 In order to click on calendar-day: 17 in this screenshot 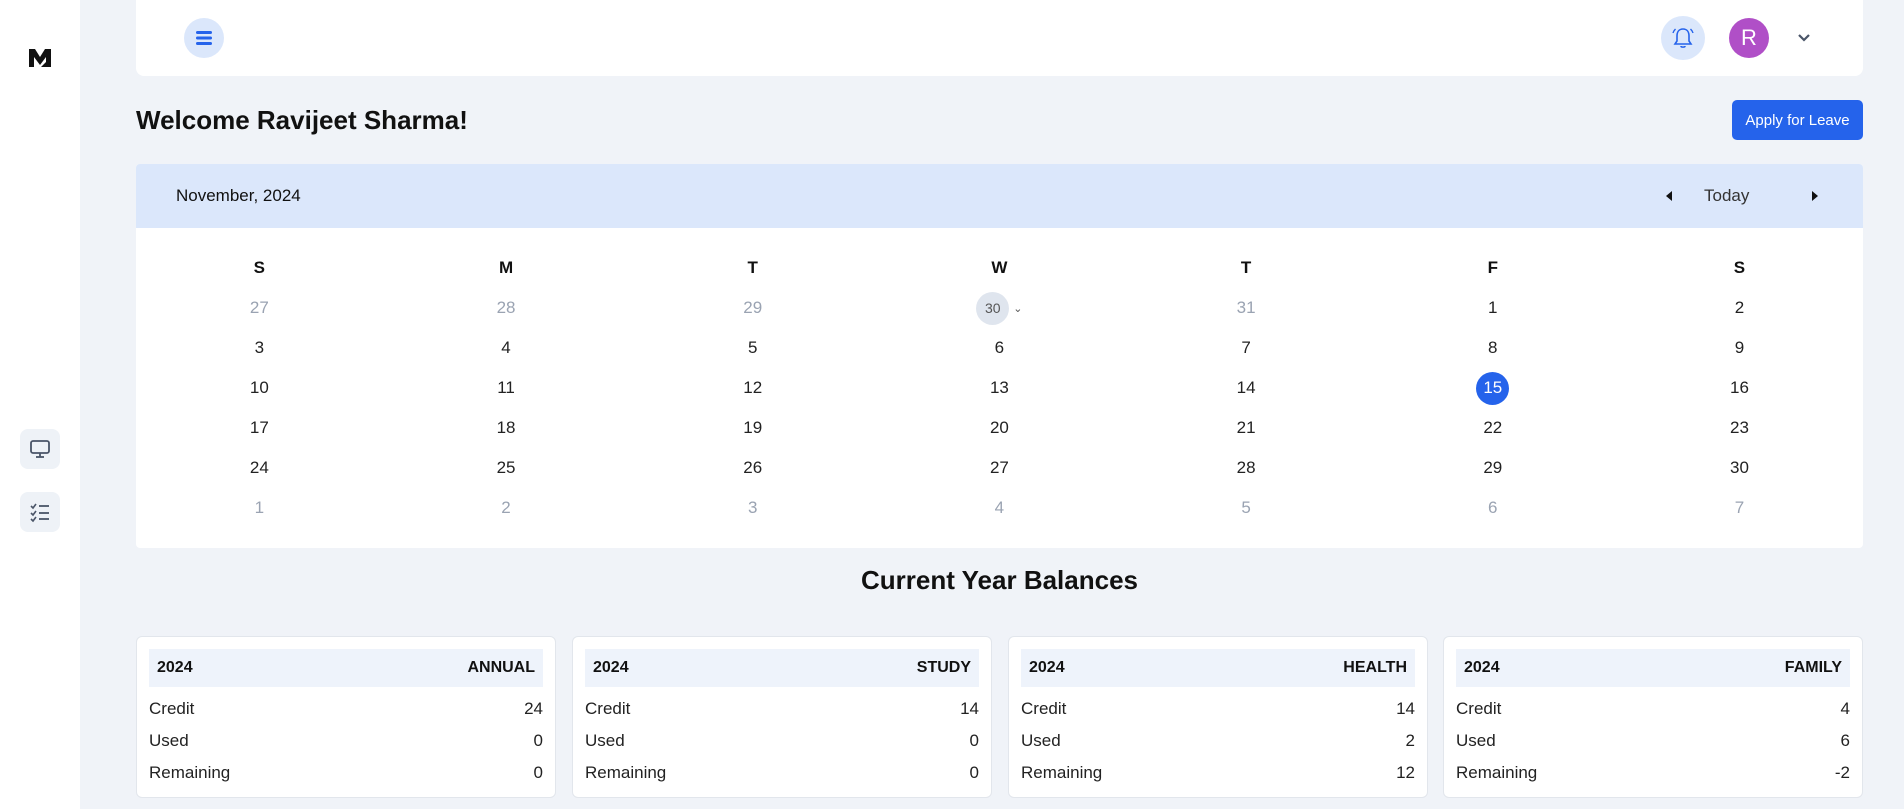, I will do `click(259, 428)`.